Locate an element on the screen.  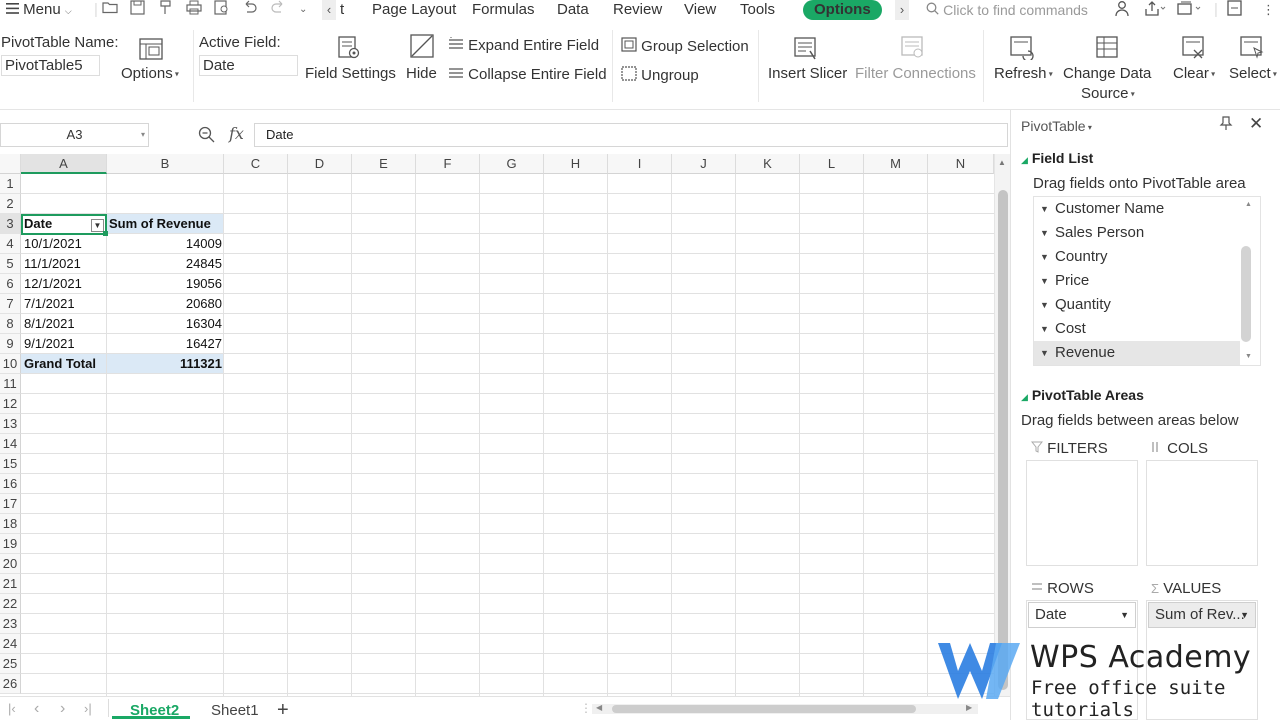
tab-review: Review is located at coordinates (637, 10).